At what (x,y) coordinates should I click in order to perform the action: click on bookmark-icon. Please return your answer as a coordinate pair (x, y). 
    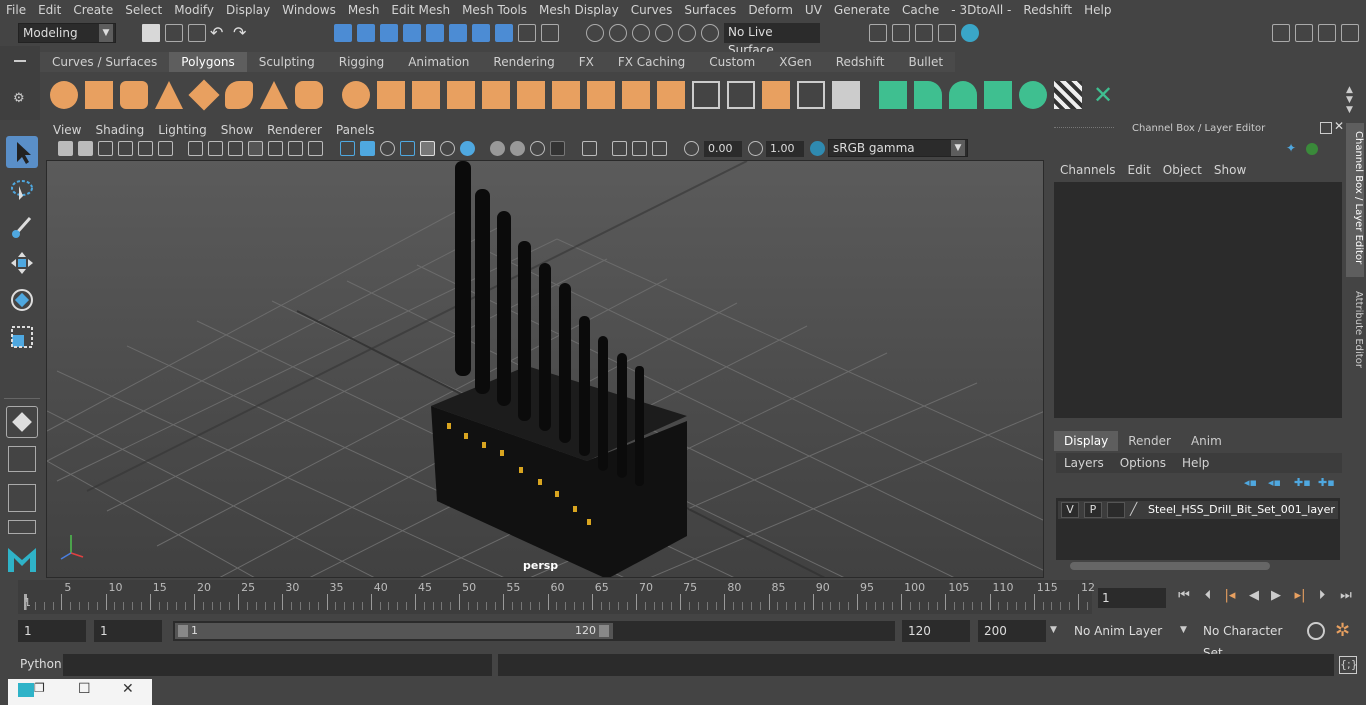
    Looking at the image, I should click on (105, 148).